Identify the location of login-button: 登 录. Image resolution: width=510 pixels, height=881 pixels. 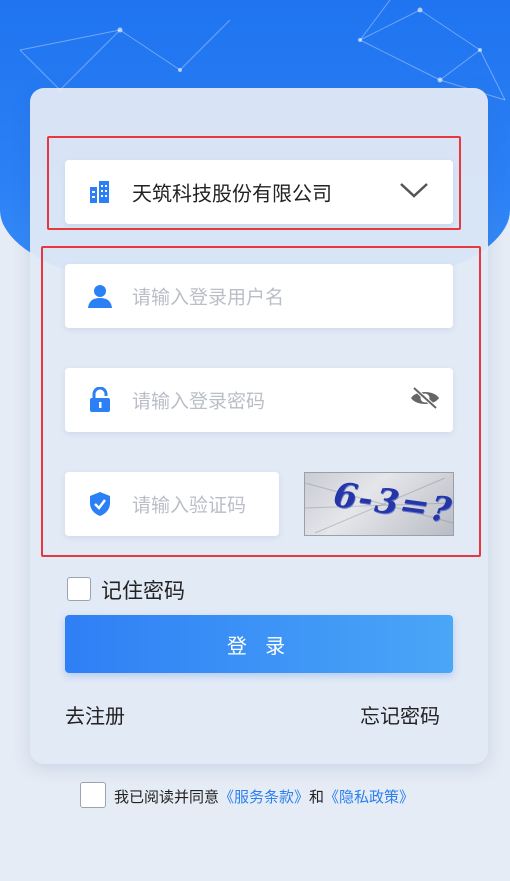
(259, 644).